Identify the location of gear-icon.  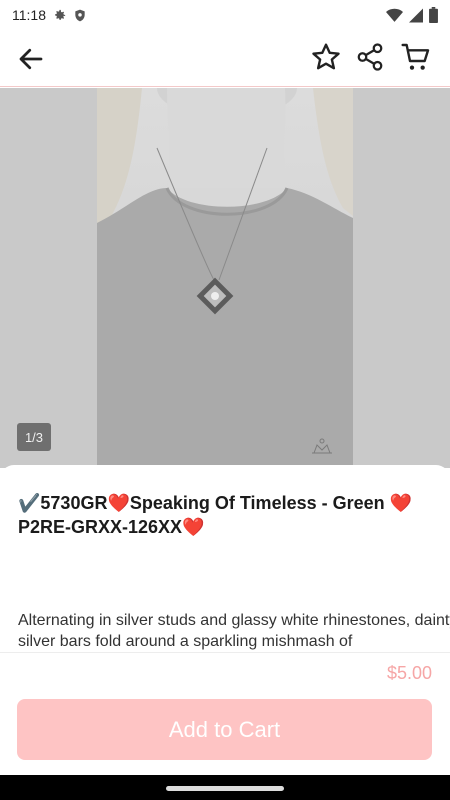
(60, 14).